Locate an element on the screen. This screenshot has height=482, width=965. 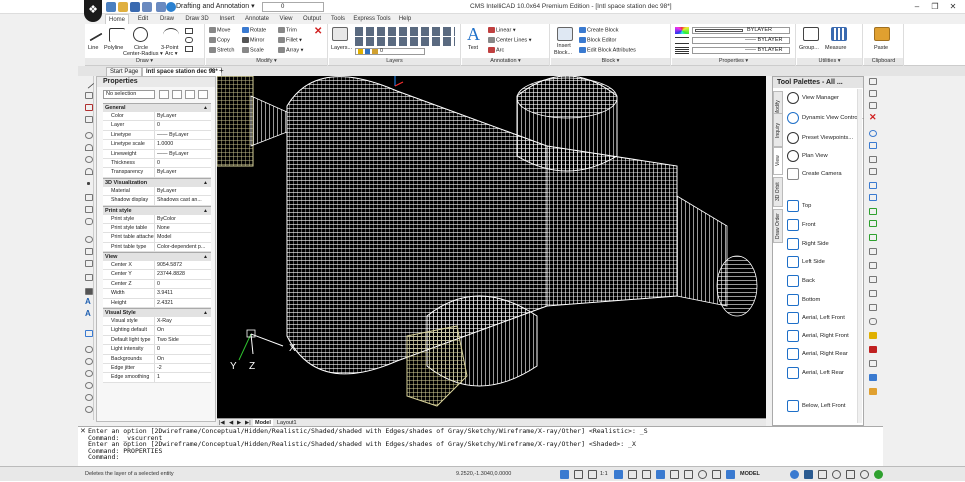
properties-group-label: Properties ▾ is located at coordinates (733, 61).